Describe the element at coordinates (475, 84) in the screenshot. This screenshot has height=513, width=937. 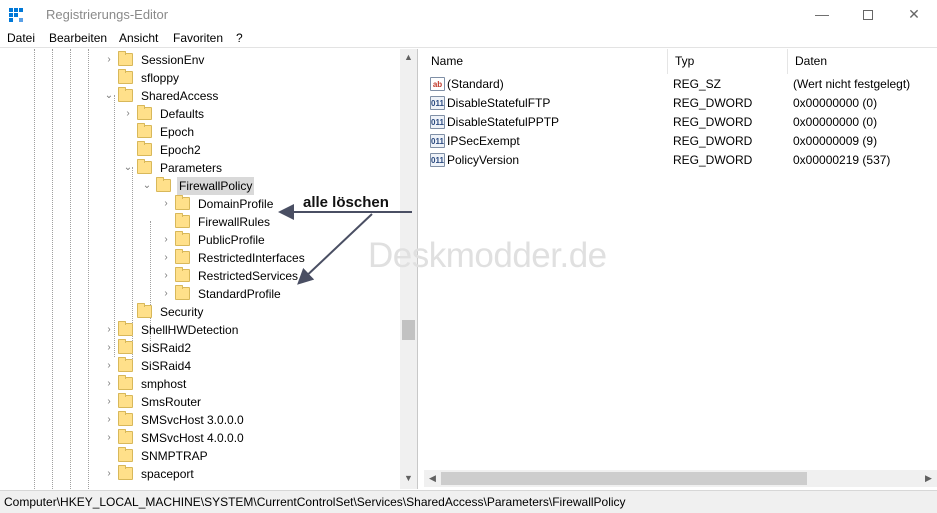
I see `value-name: (Standard)` at that location.